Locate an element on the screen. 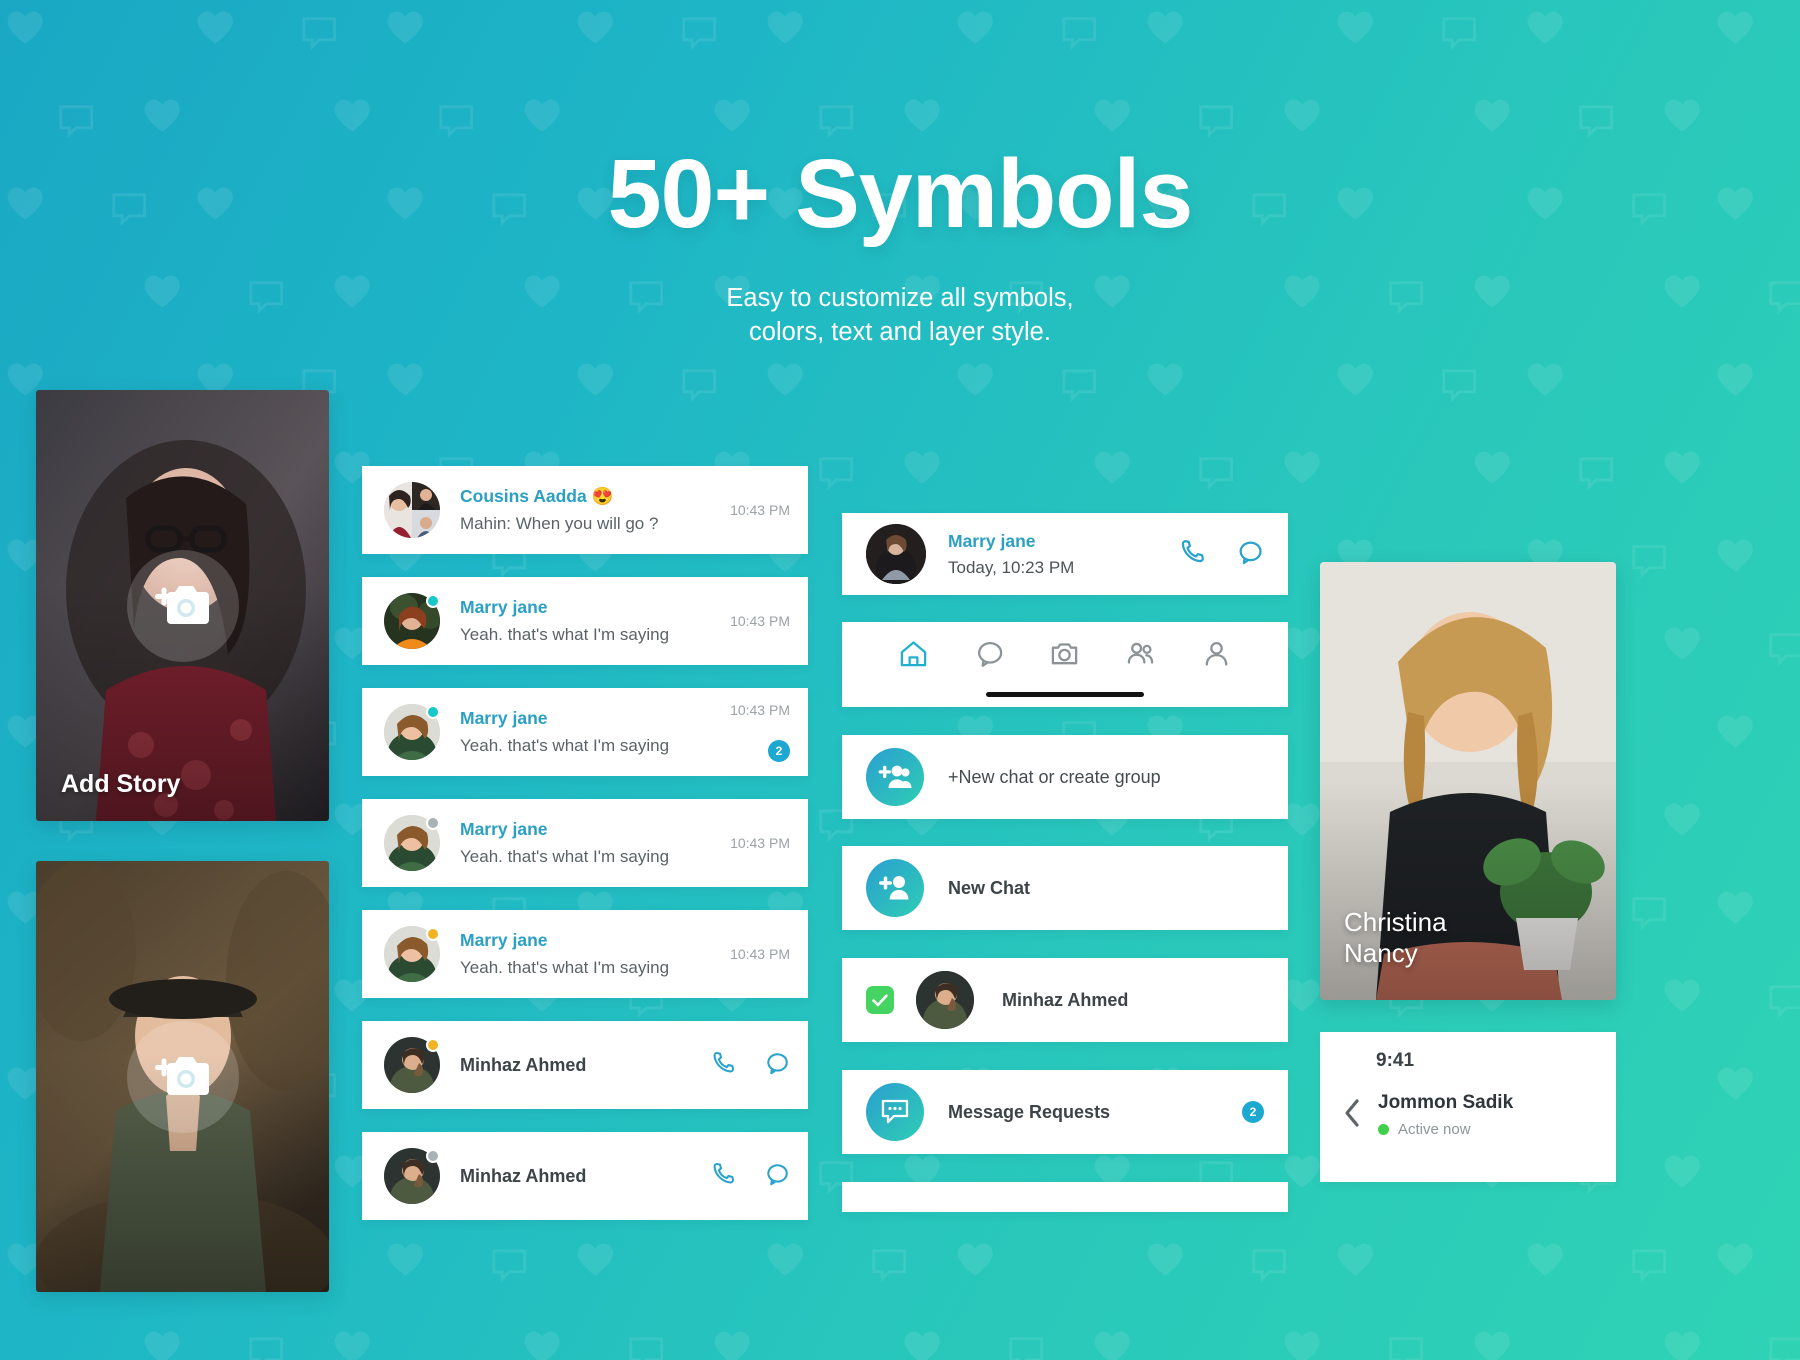 This screenshot has width=1800, height=1360. conversation-header-card: Marry jane Today, 10:23 PM is located at coordinates (1065, 554).